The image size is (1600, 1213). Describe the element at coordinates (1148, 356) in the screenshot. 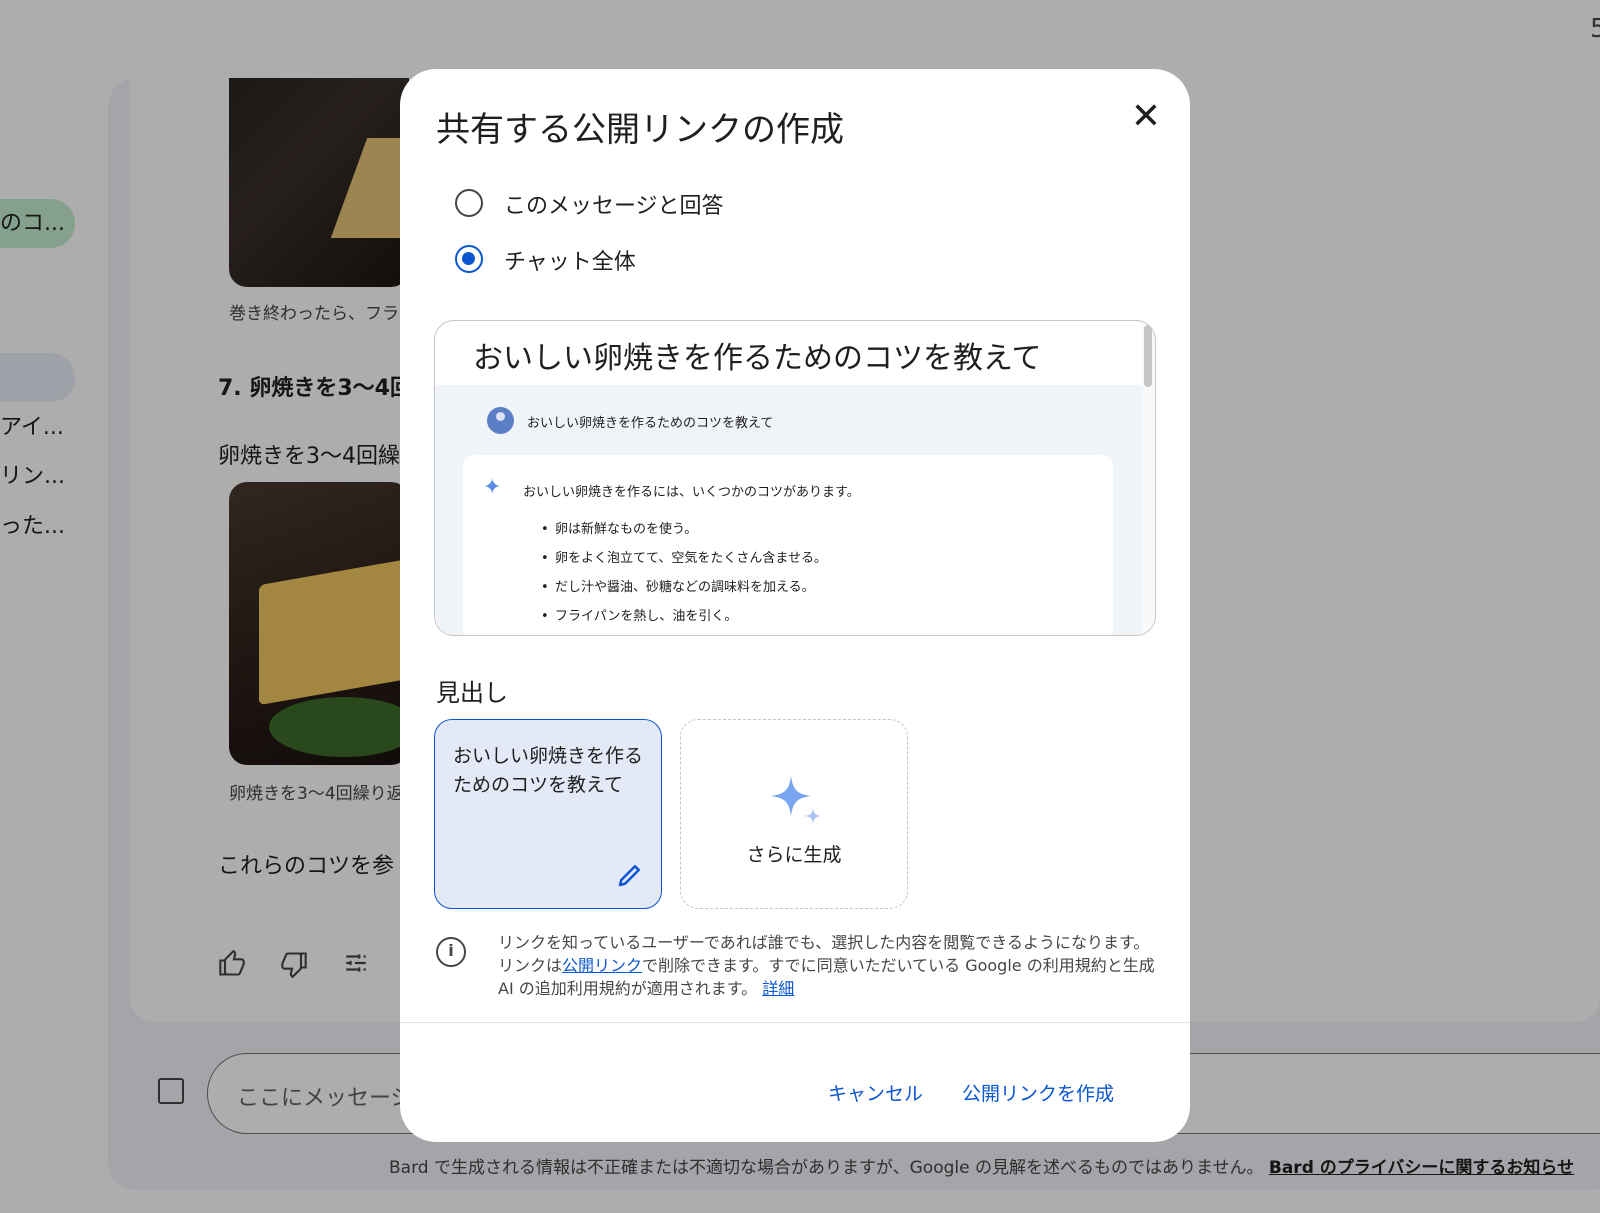

I see `scrollbar-thumb` at that location.